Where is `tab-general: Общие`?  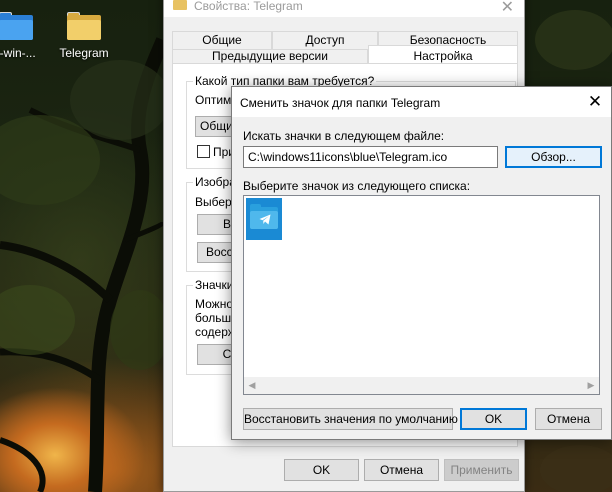
tab-general: Общие is located at coordinates (222, 40).